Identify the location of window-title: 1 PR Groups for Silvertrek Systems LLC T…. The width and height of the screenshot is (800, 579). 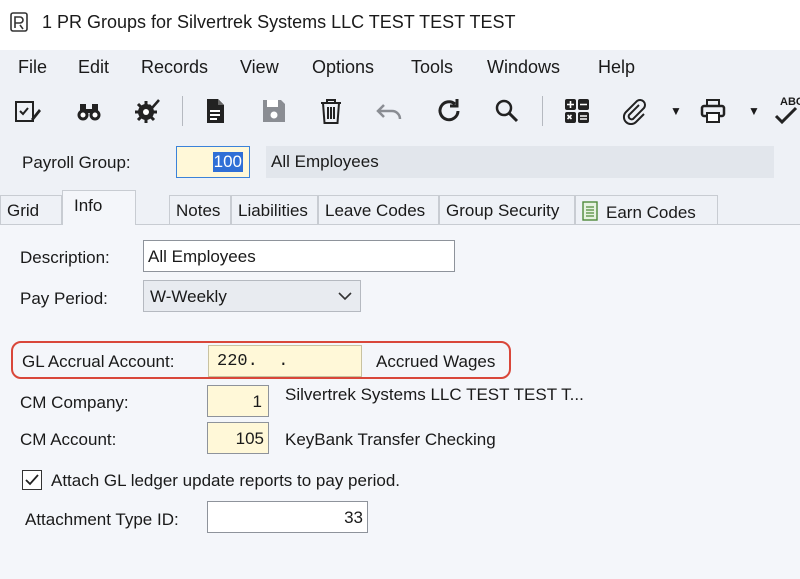
(279, 22).